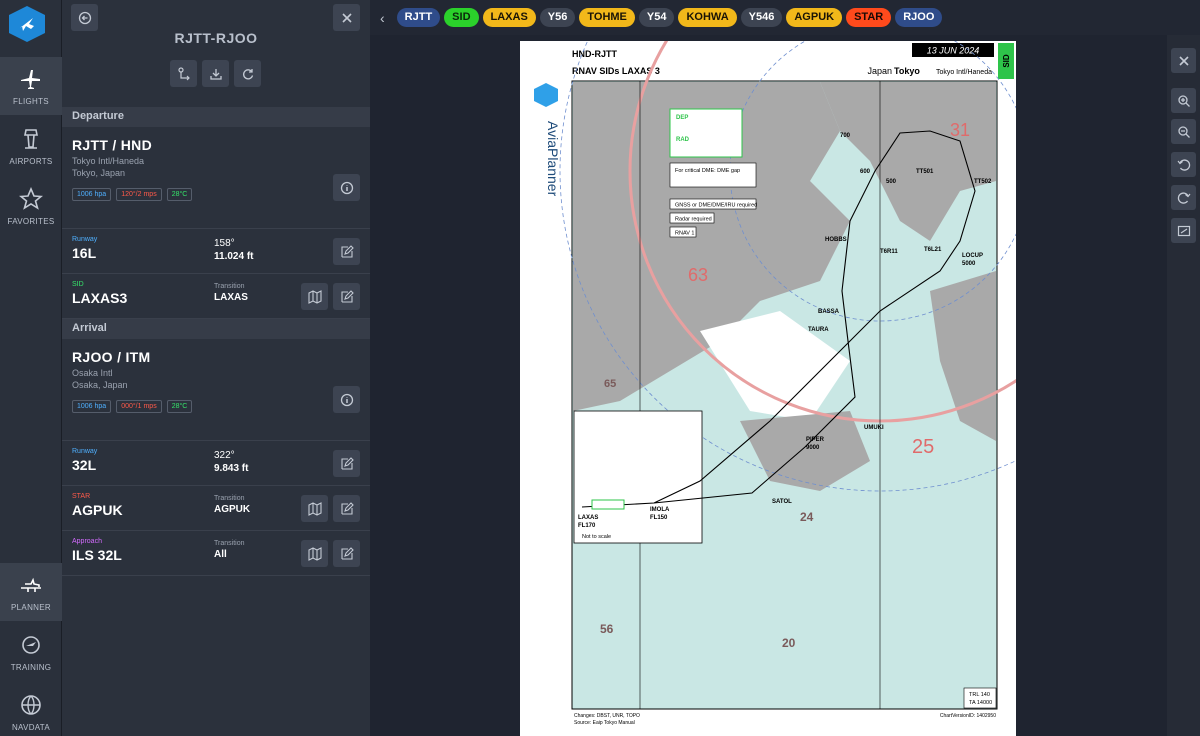 The height and width of the screenshot is (736, 1200). What do you see at coordinates (247, 73) in the screenshot?
I see `refresh-button` at bounding box center [247, 73].